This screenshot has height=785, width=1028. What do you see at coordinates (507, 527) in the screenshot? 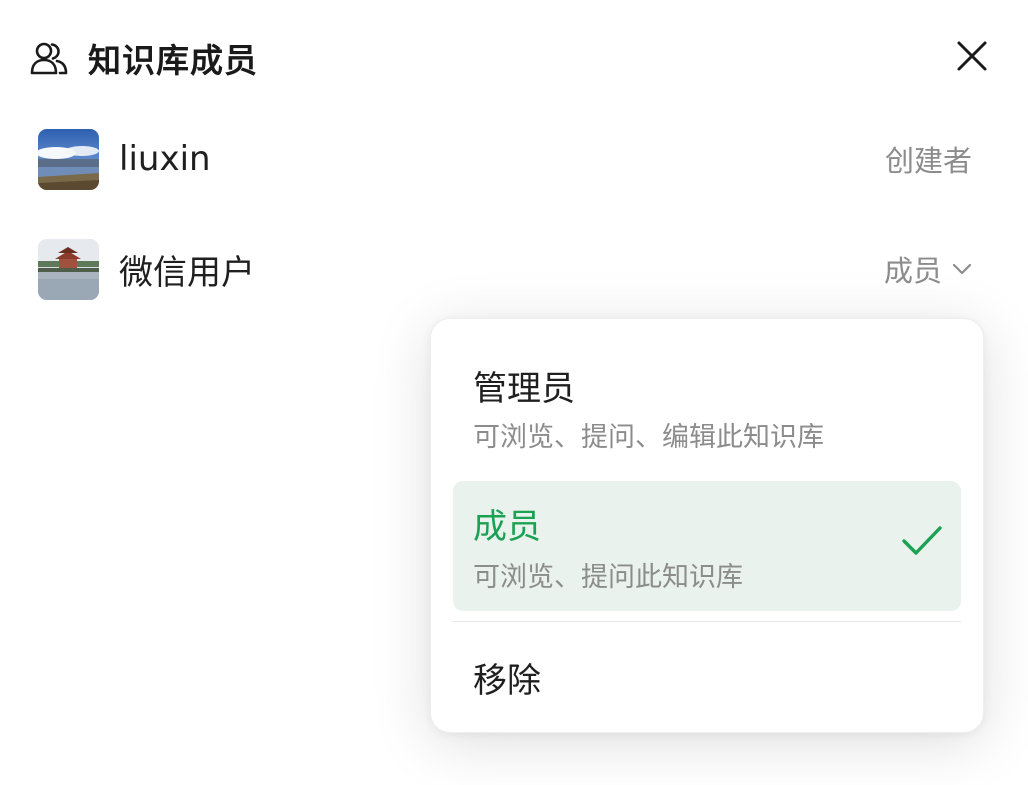
I see `option-title: 成员` at bounding box center [507, 527].